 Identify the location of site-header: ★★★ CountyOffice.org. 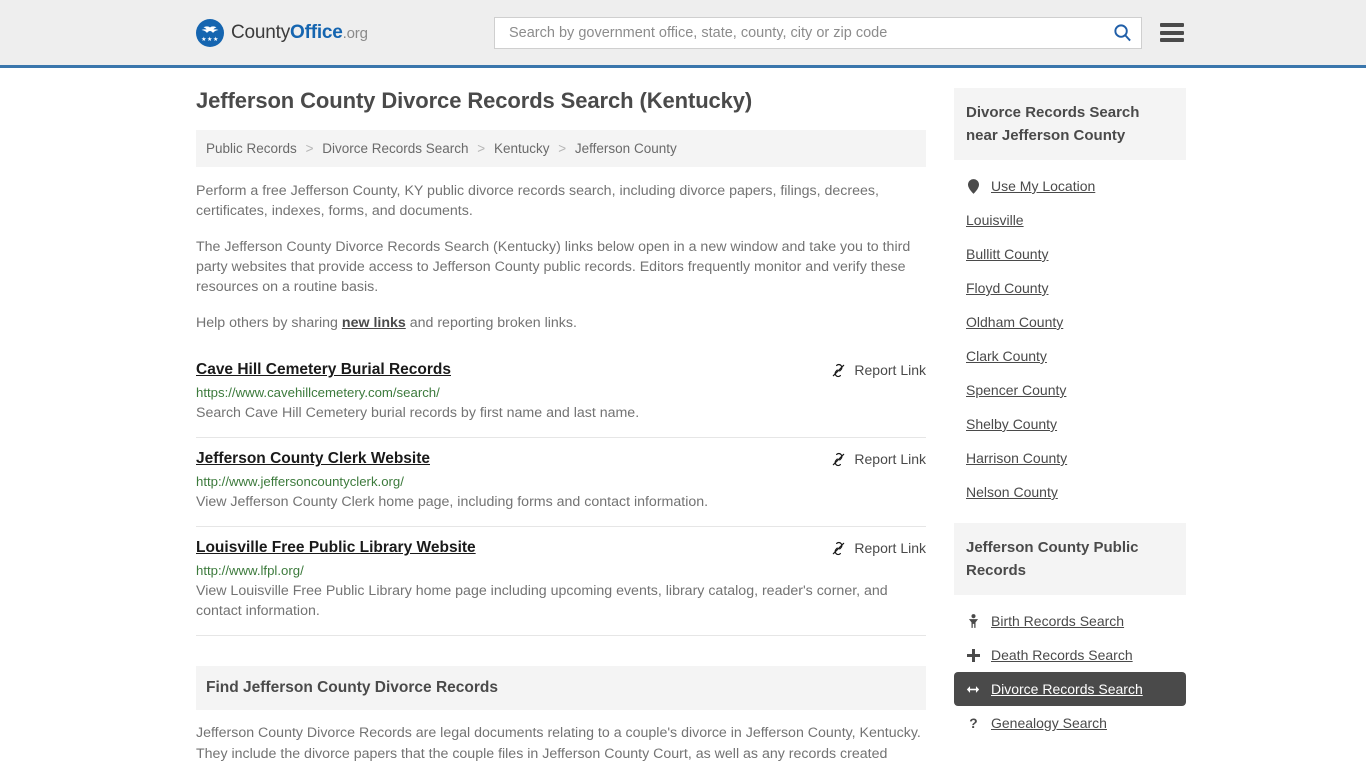
(683, 34).